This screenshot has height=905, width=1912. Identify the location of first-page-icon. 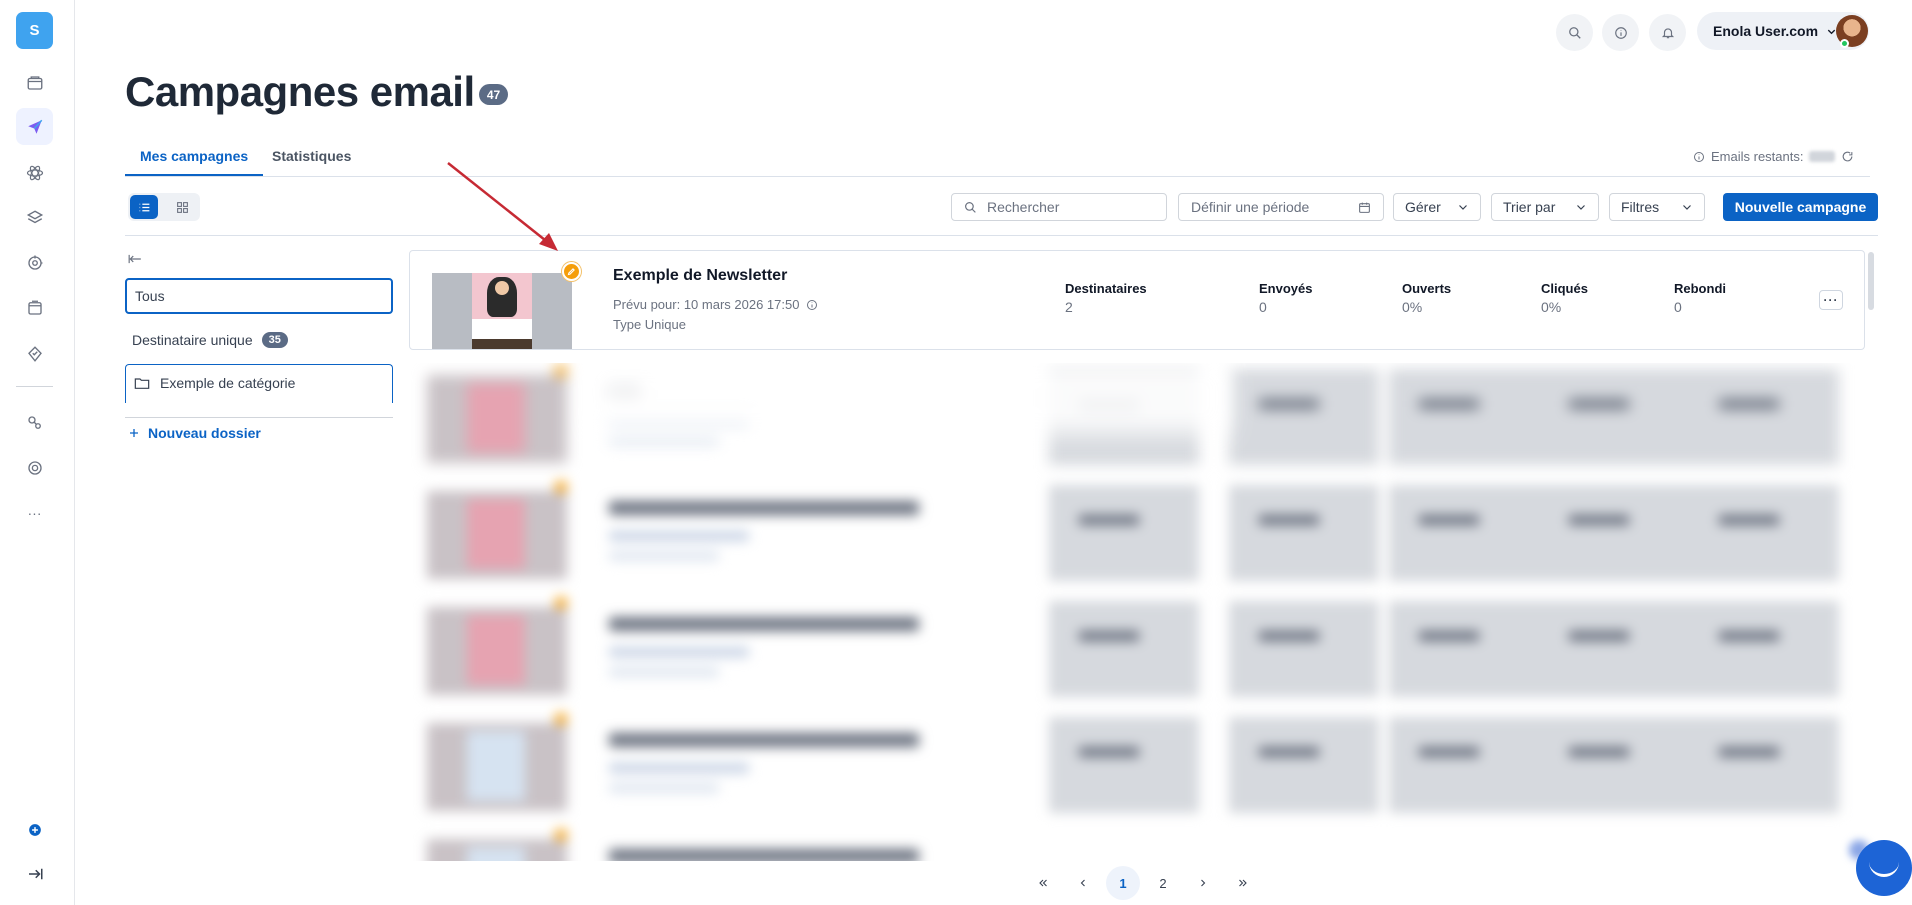
(1043, 883).